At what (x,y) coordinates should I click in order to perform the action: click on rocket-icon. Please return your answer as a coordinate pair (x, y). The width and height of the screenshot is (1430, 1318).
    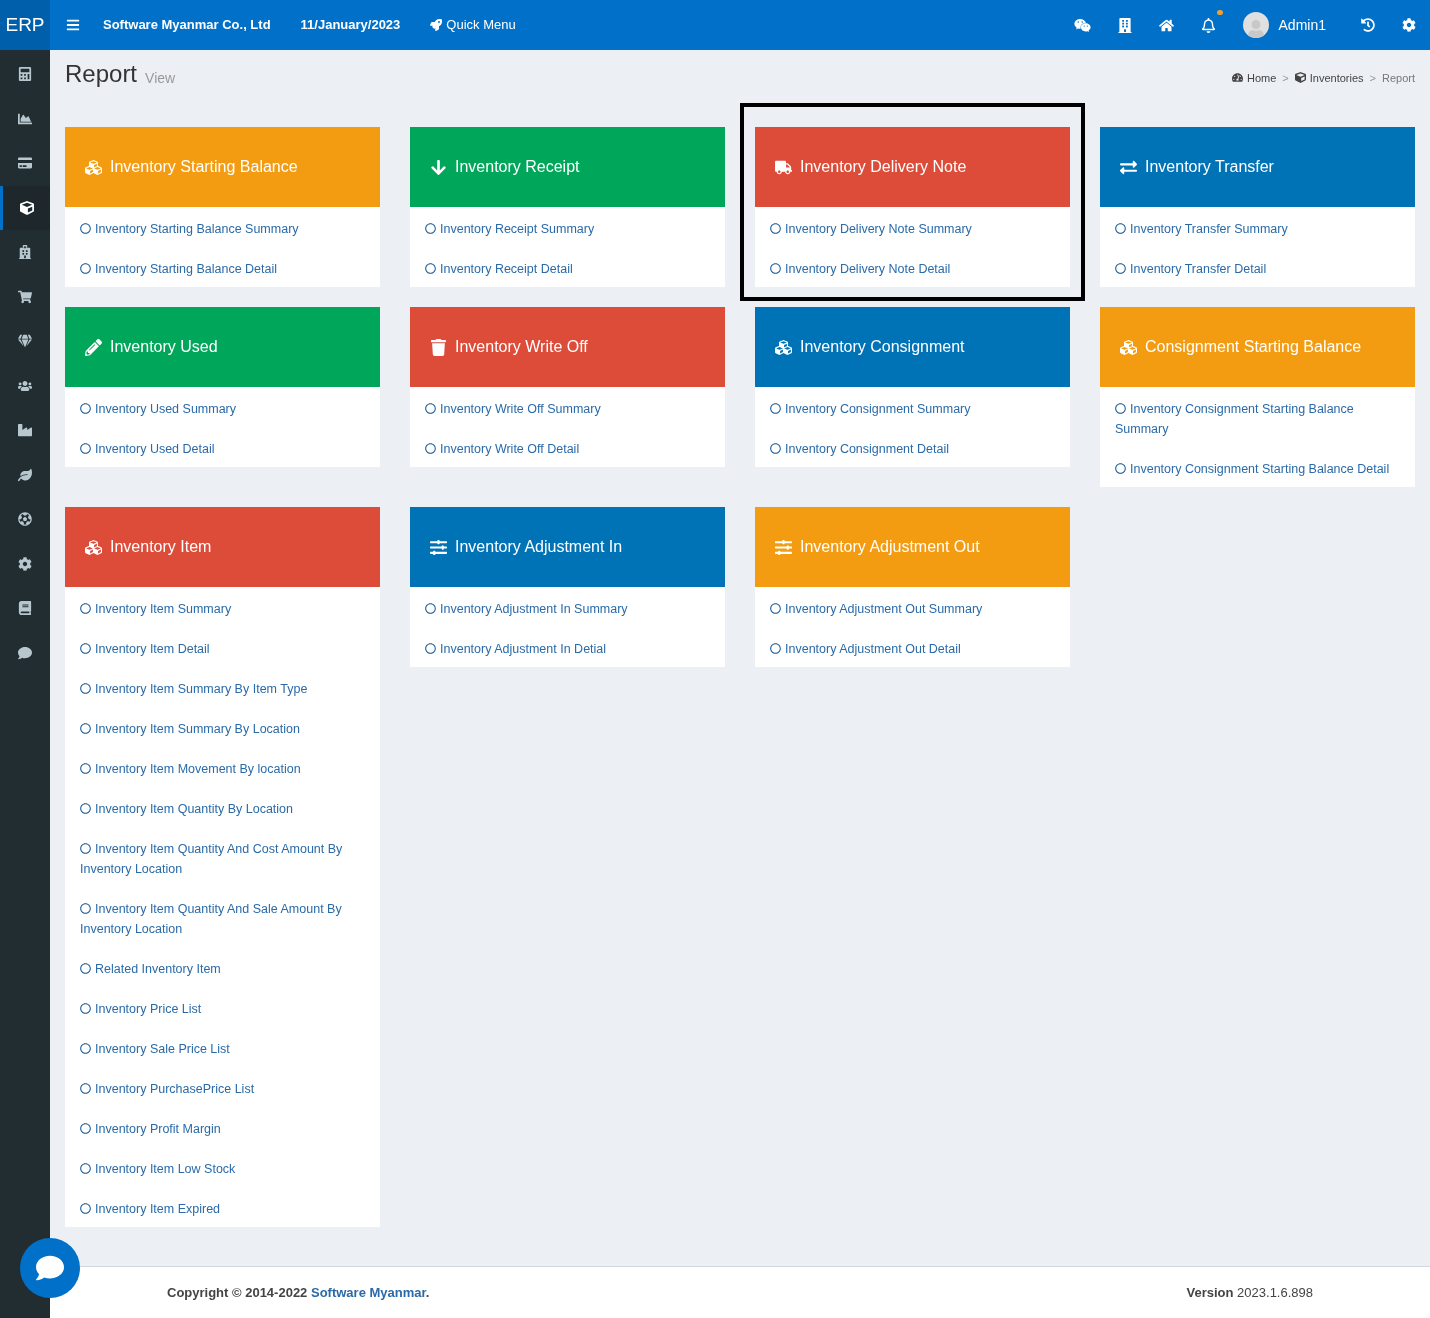
    Looking at the image, I should click on (436, 25).